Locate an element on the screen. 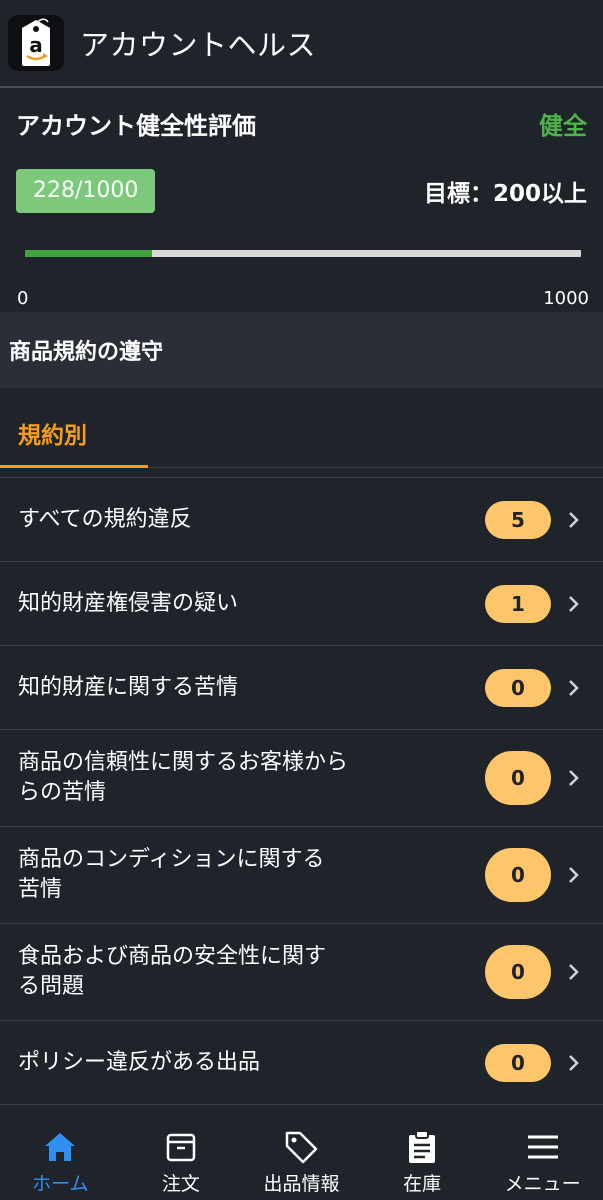 Image resolution: width=603 pixels, height=1200 pixels. count-badge: 1 is located at coordinates (518, 603).